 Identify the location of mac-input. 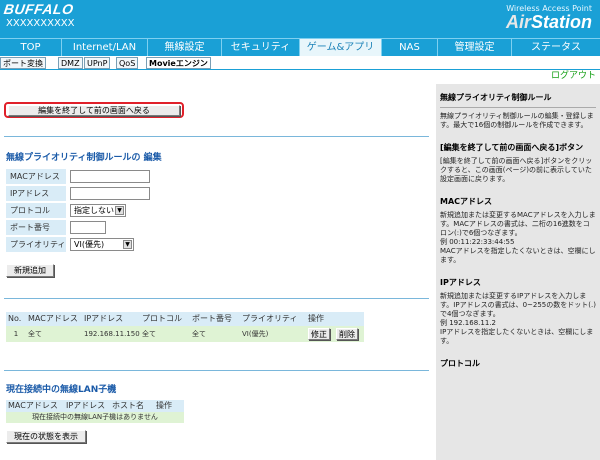
(110, 176).